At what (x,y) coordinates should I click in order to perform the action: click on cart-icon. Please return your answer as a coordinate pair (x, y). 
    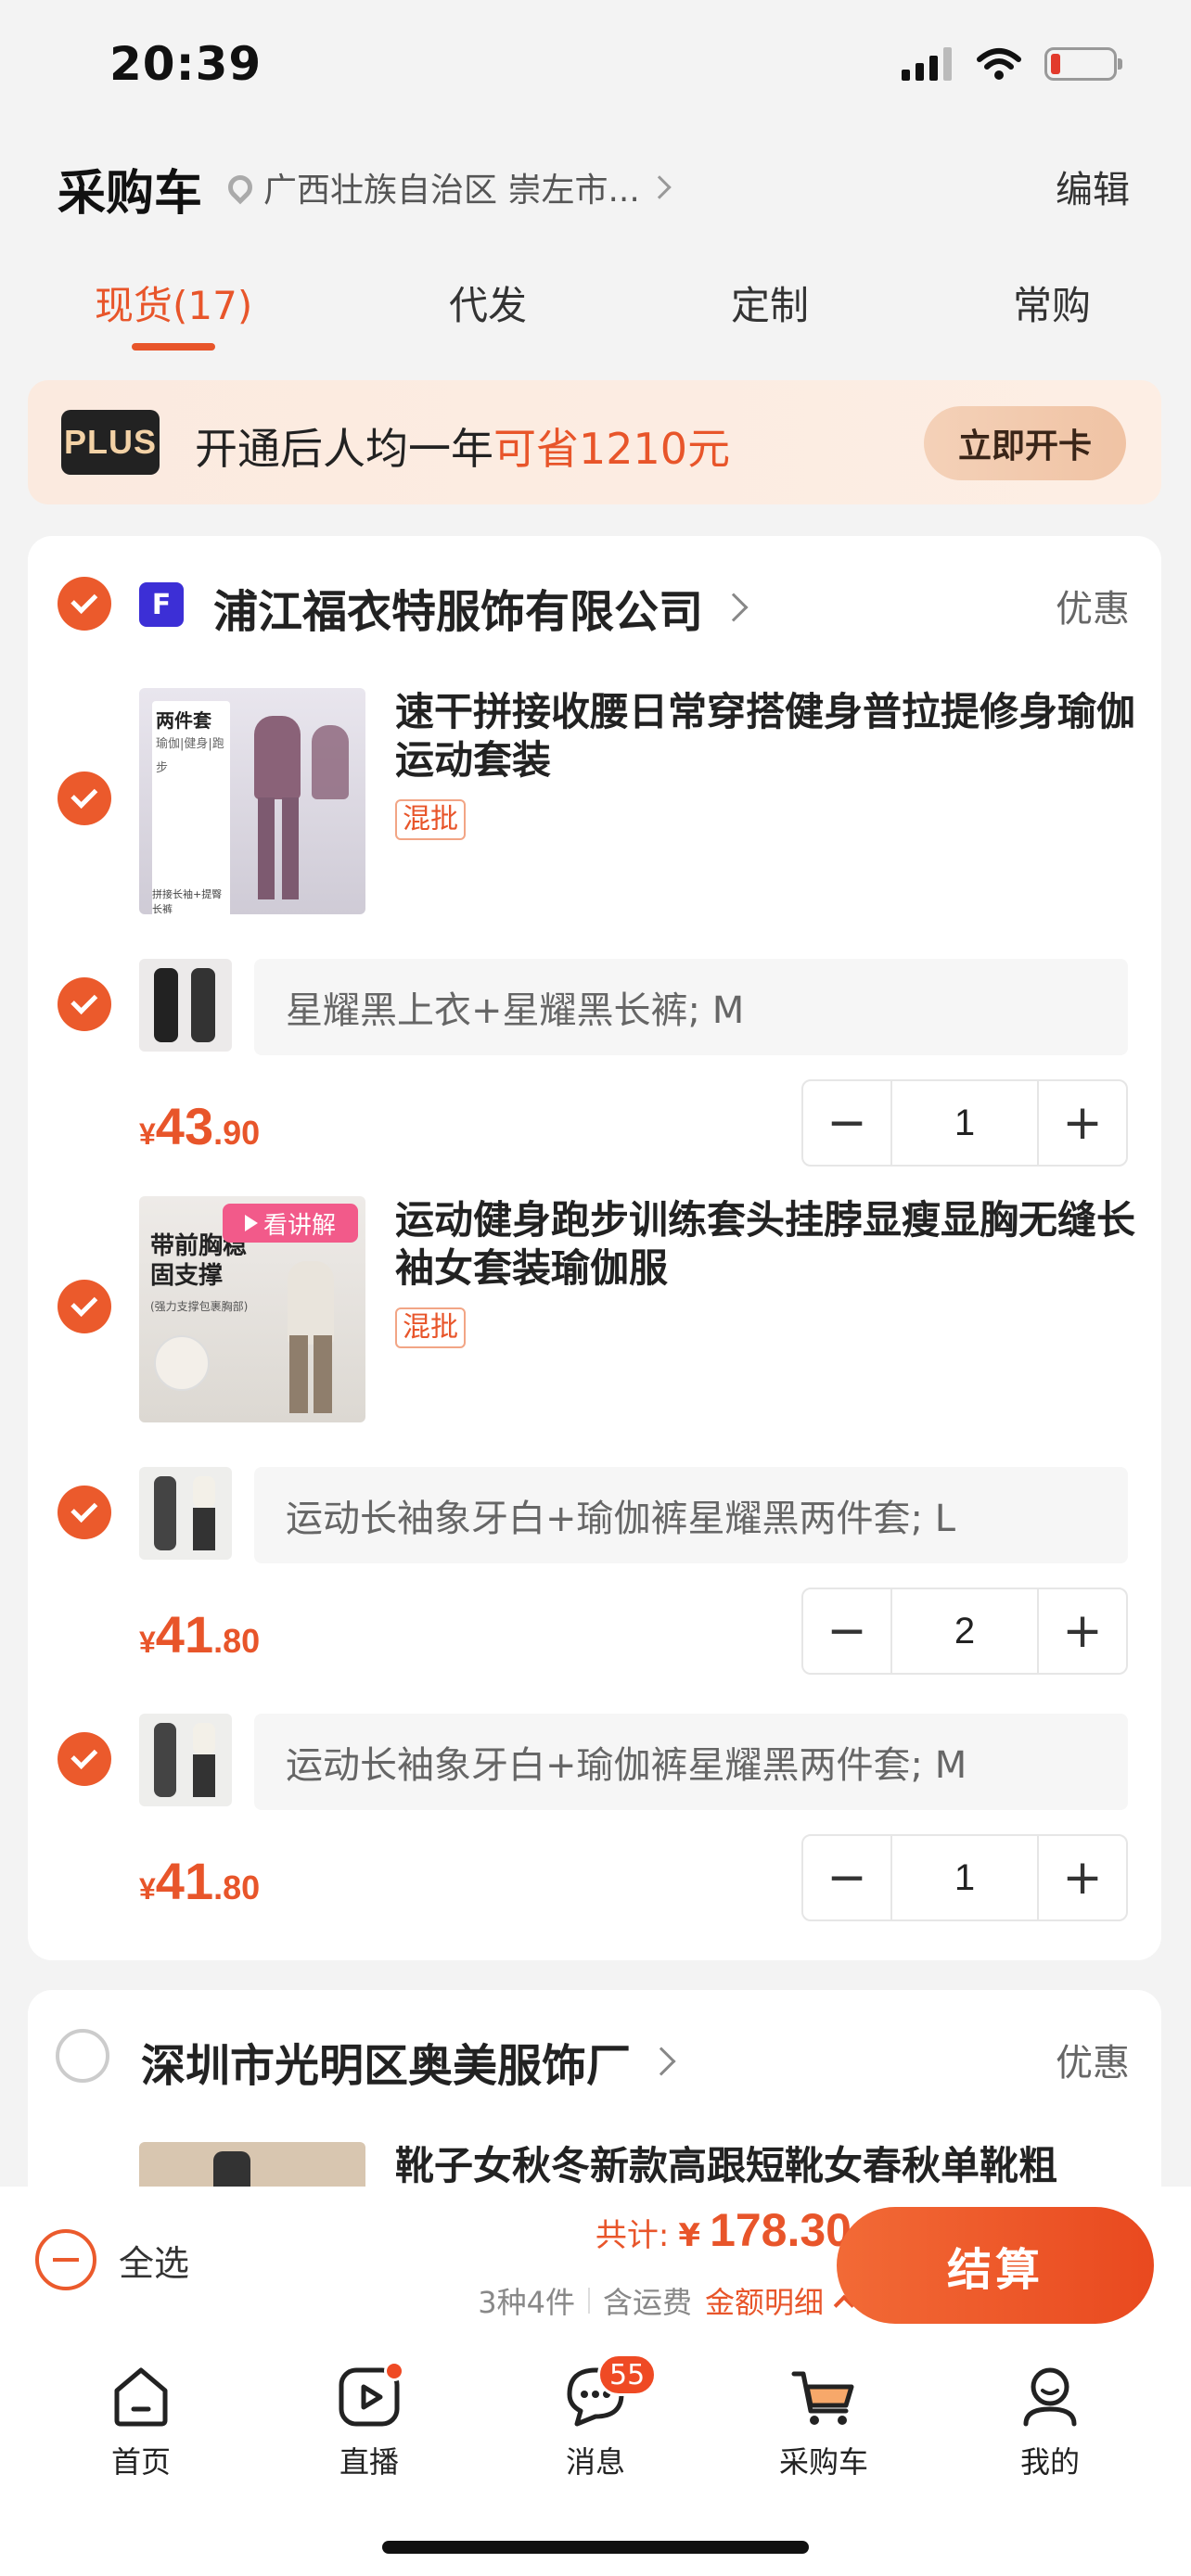
    Looking at the image, I should click on (822, 2398).